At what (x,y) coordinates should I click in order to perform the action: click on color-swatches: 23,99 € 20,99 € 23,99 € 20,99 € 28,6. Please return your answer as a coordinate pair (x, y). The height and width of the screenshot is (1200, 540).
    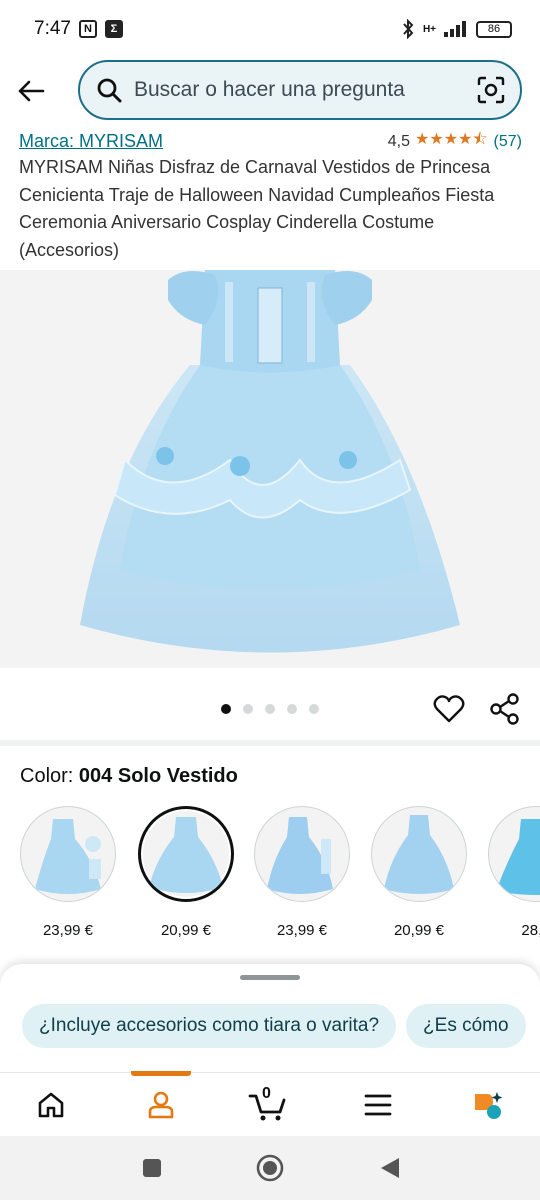
    Looking at the image, I should click on (270, 876).